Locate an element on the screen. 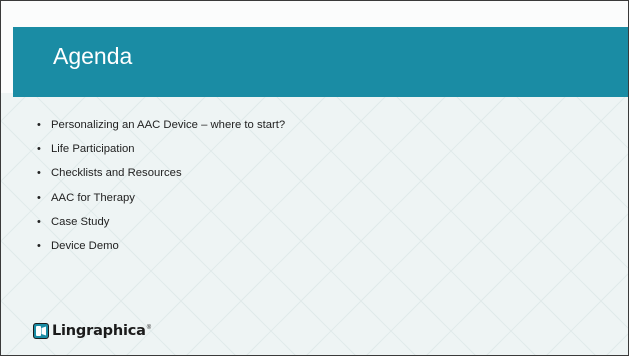 This screenshot has width=629, height=356. list-item: • Device Demo is located at coordinates (161, 252).